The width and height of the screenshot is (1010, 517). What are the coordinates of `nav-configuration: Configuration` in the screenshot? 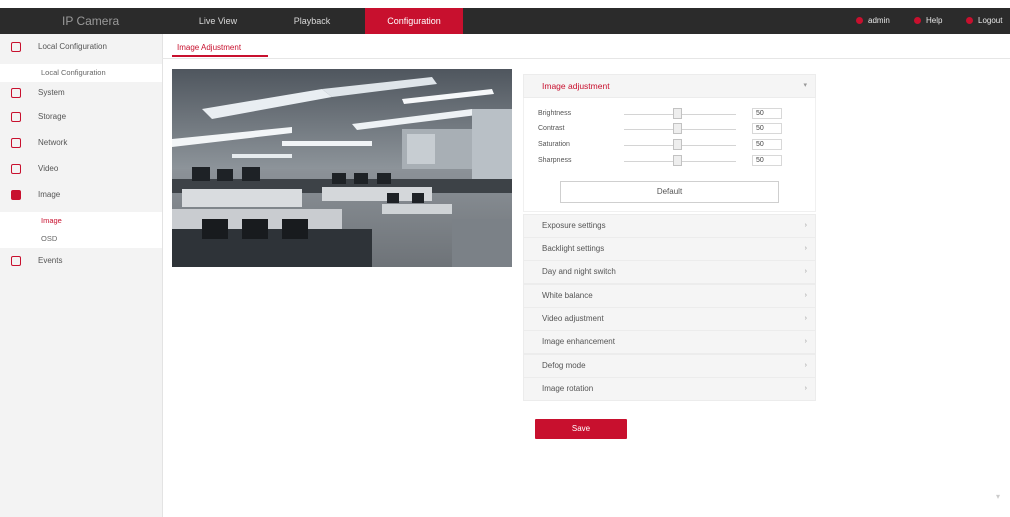 It's located at (414, 21).